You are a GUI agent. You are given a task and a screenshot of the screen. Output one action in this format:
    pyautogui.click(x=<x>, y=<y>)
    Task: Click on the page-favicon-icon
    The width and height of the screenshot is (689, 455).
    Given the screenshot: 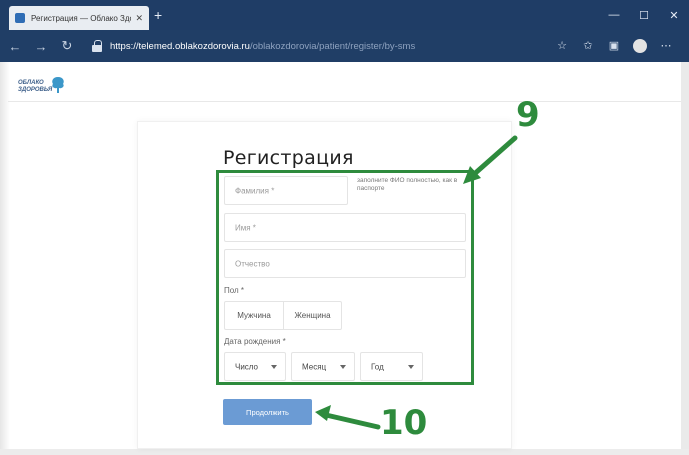 What is the action you would take?
    pyautogui.click(x=20, y=18)
    